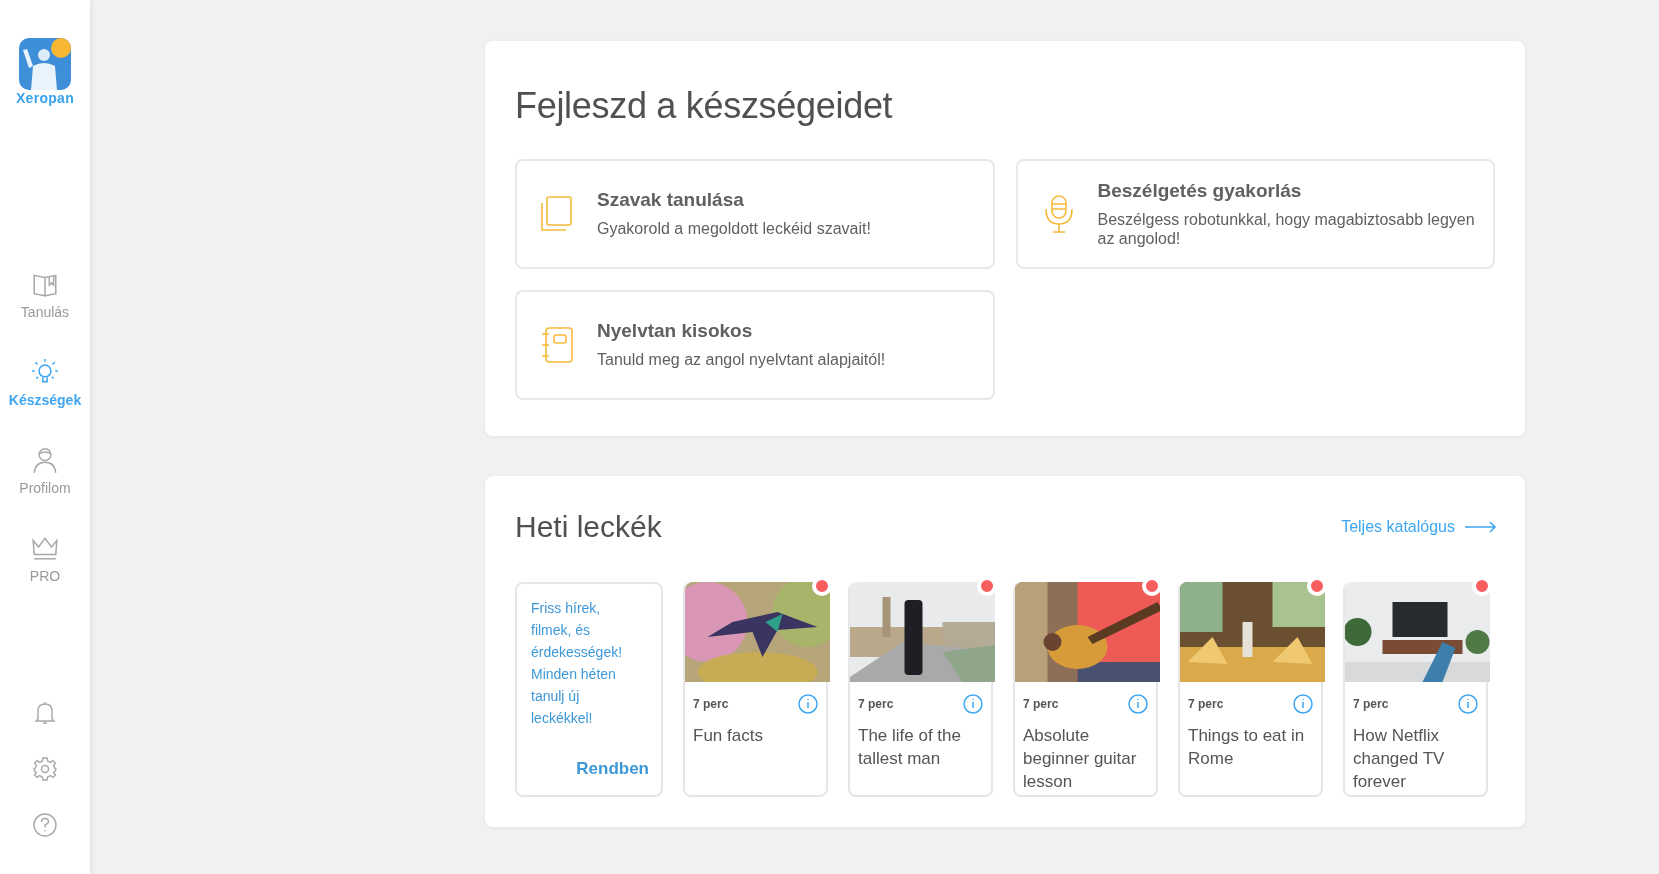  What do you see at coordinates (1080, 759) in the screenshot?
I see `lesson-title: Absolute beginner guitar lesson` at bounding box center [1080, 759].